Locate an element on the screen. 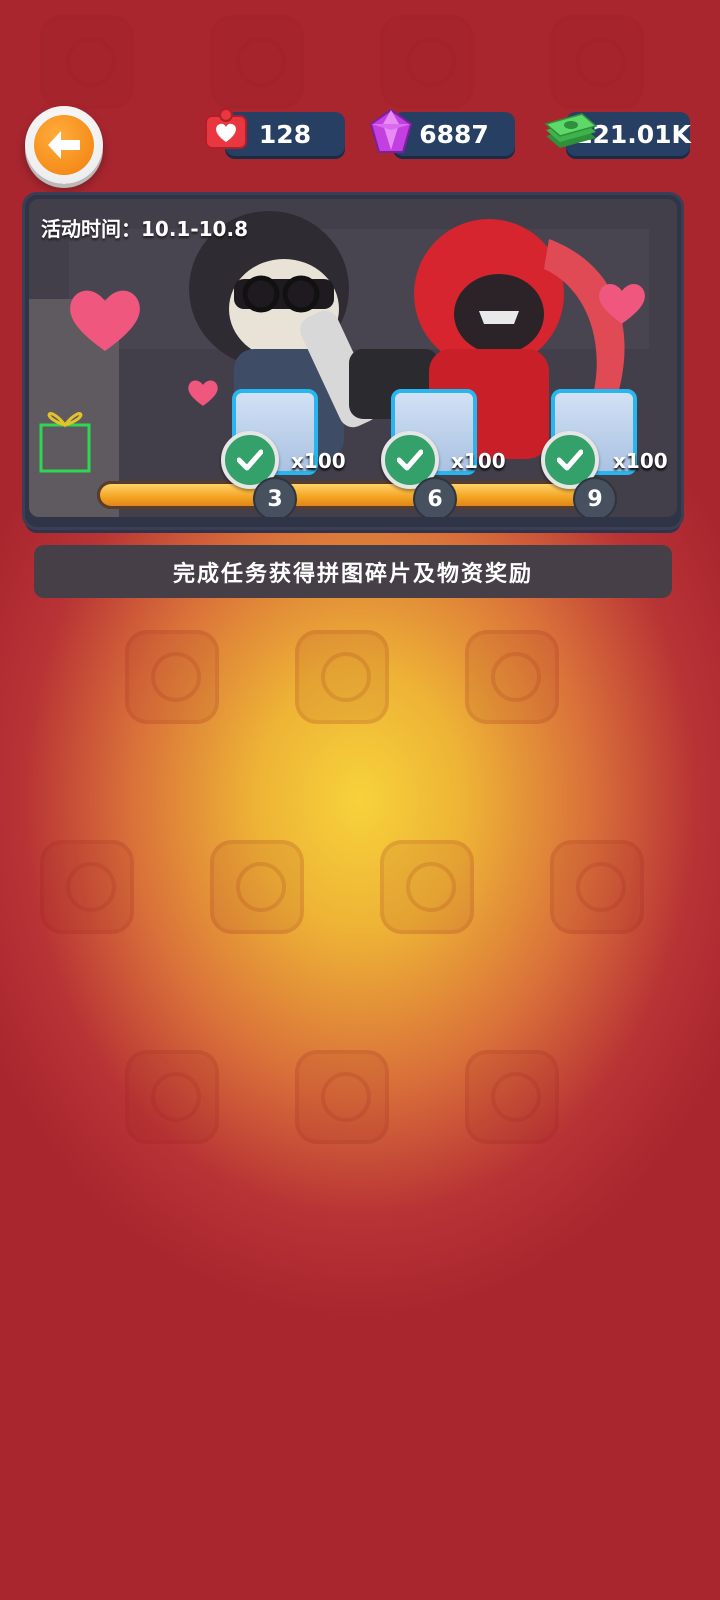  event-time-label: 活动时间：10.1-10.8 is located at coordinates (144, 229).